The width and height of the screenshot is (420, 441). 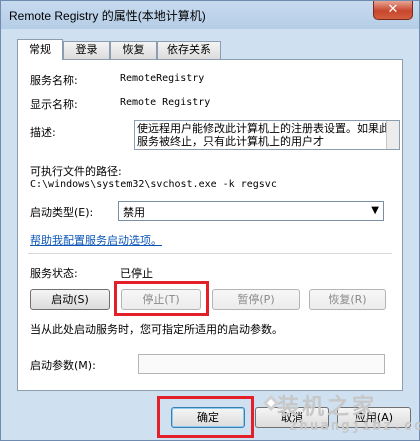 I want to click on tab-general: 常规, so click(x=40, y=49).